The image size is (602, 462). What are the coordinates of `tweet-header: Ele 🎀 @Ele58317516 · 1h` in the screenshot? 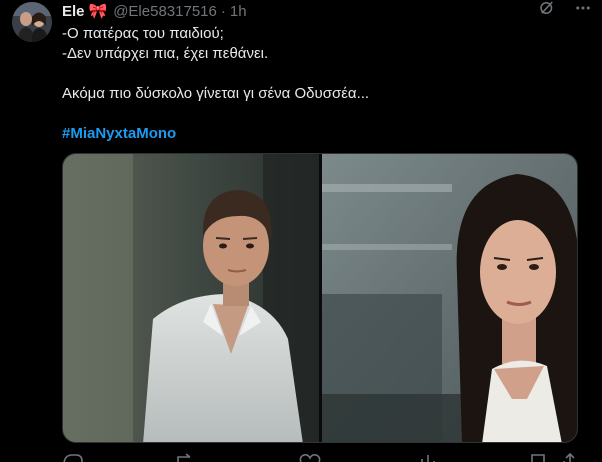 It's located at (154, 11).